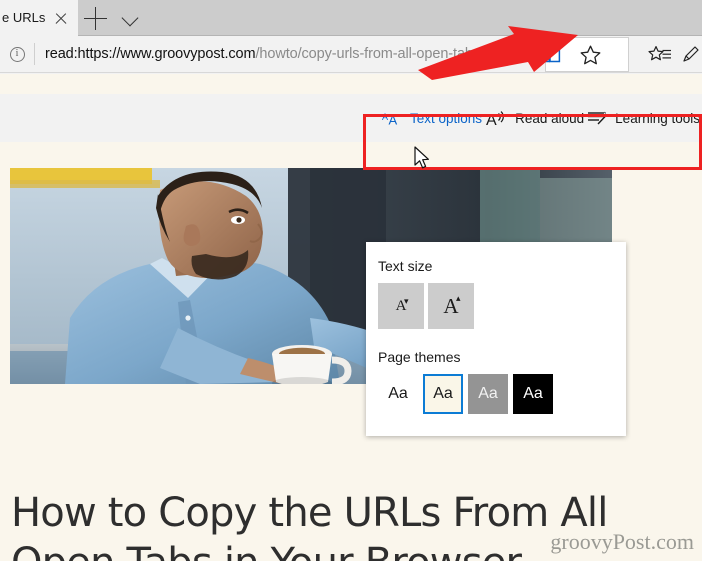 The width and height of the screenshot is (702, 561). What do you see at coordinates (550, 54) in the screenshot?
I see `reading-view-icon` at bounding box center [550, 54].